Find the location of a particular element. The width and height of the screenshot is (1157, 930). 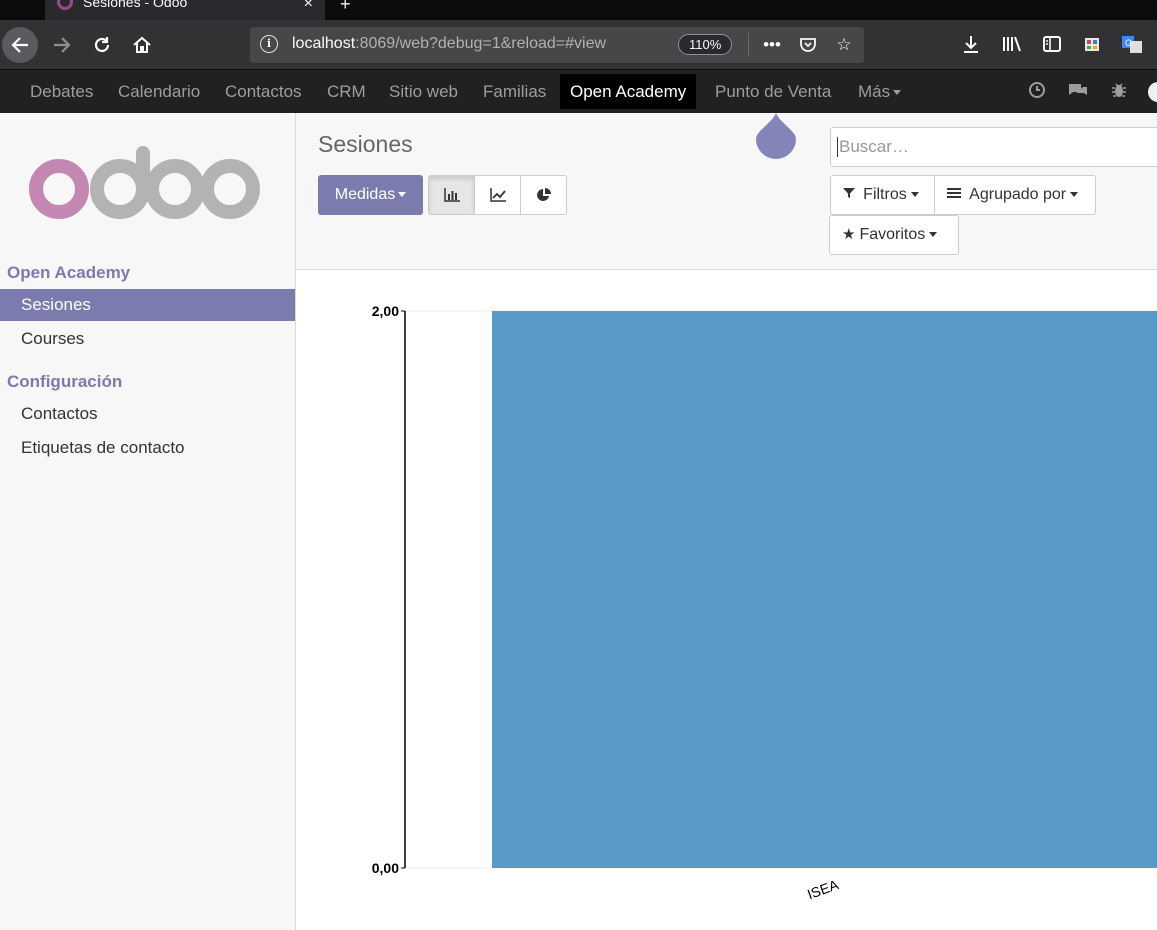

debug-bug-icon is located at coordinates (1119, 92).